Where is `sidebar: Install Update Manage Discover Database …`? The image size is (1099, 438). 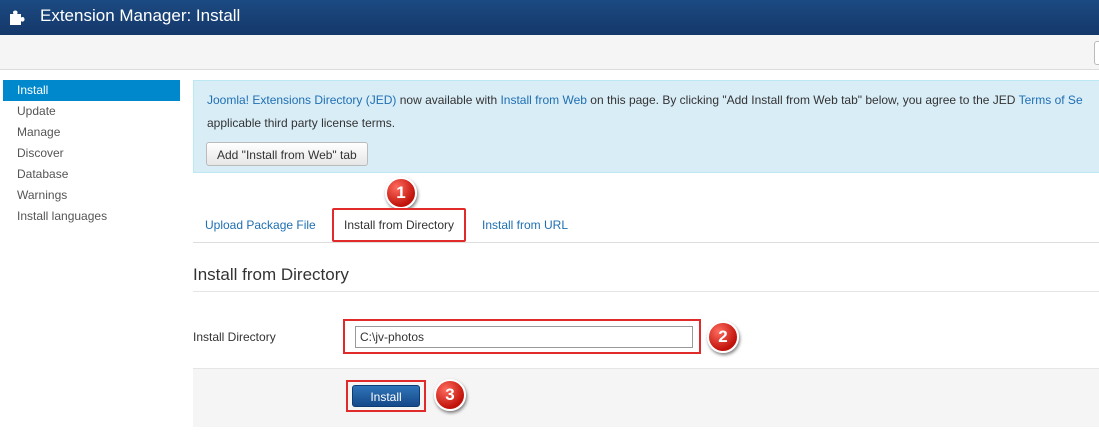
sidebar: Install Update Manage Discover Database … is located at coordinates (90, 153).